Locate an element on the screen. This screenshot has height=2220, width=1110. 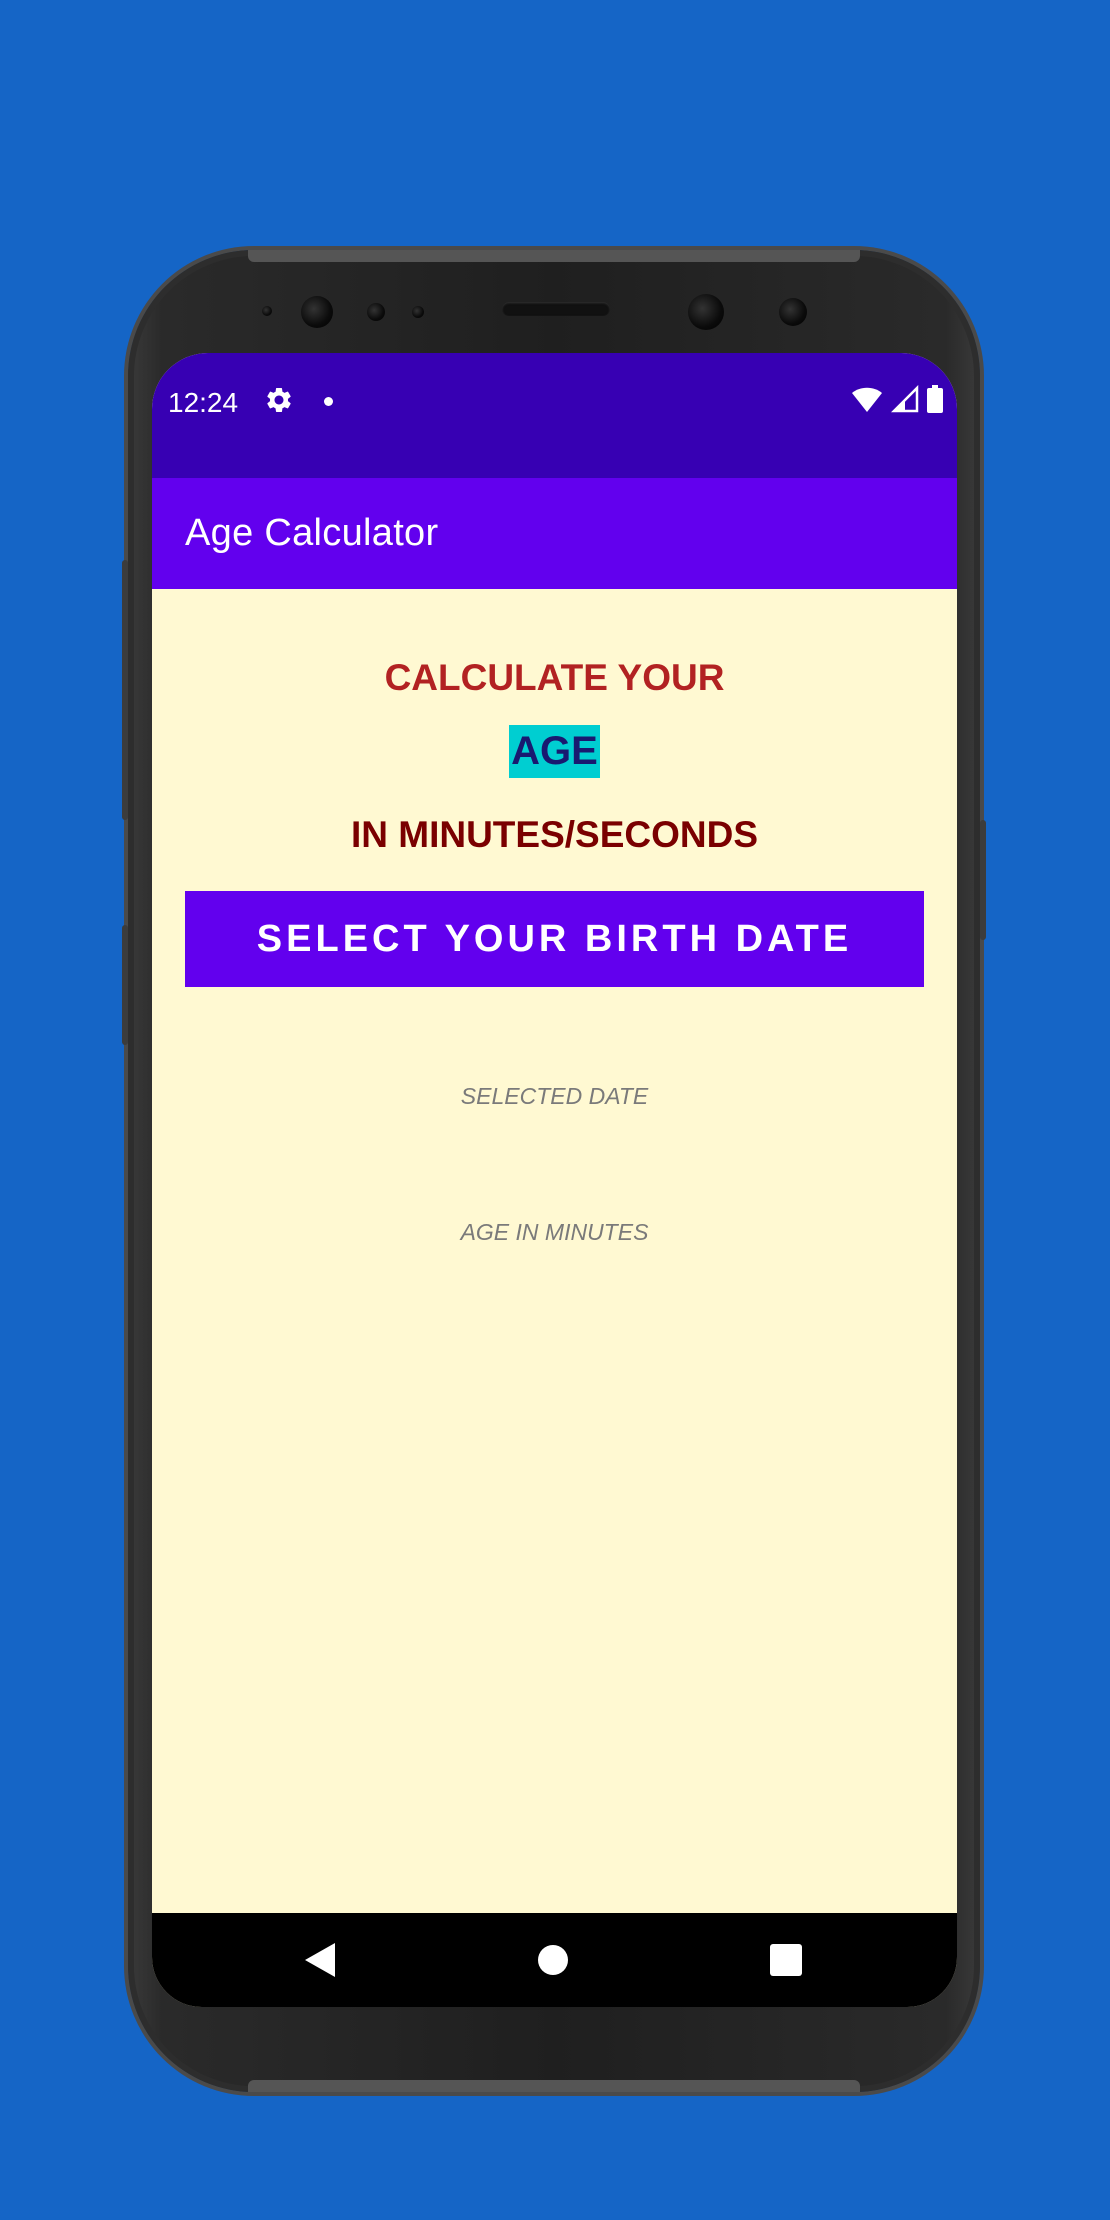
back-icon is located at coordinates (320, 1960).